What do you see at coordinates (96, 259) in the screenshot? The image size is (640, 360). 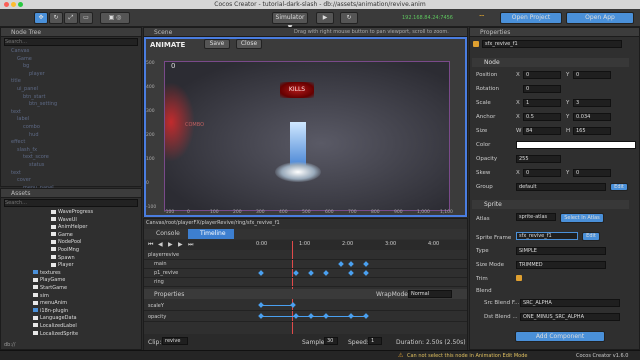 I see `asset-item: Spawn` at bounding box center [96, 259].